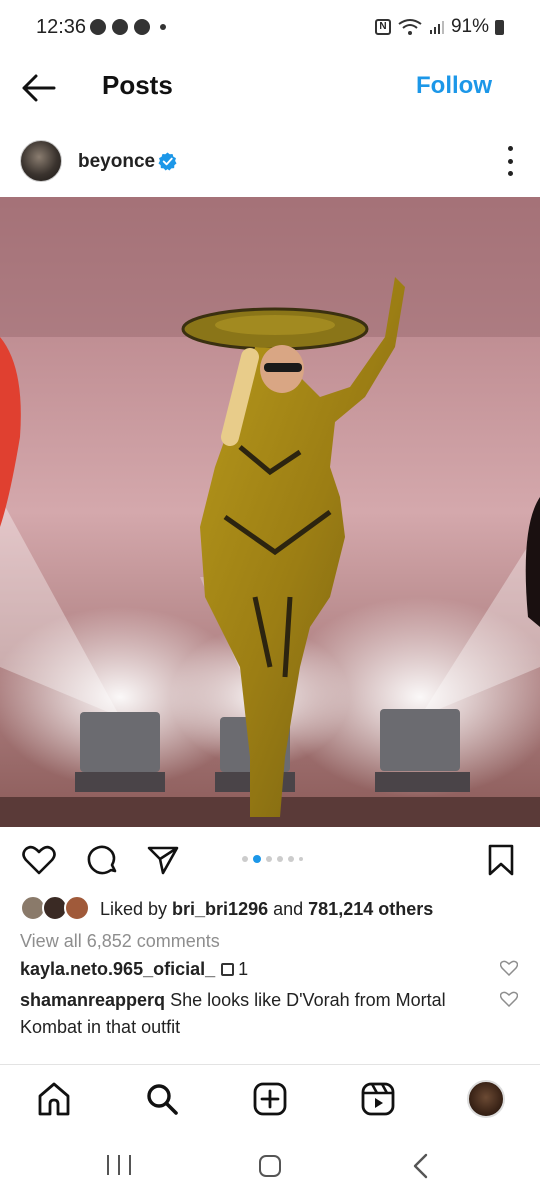  I want to click on liker-username: bri_bri1296, so click(220, 909).